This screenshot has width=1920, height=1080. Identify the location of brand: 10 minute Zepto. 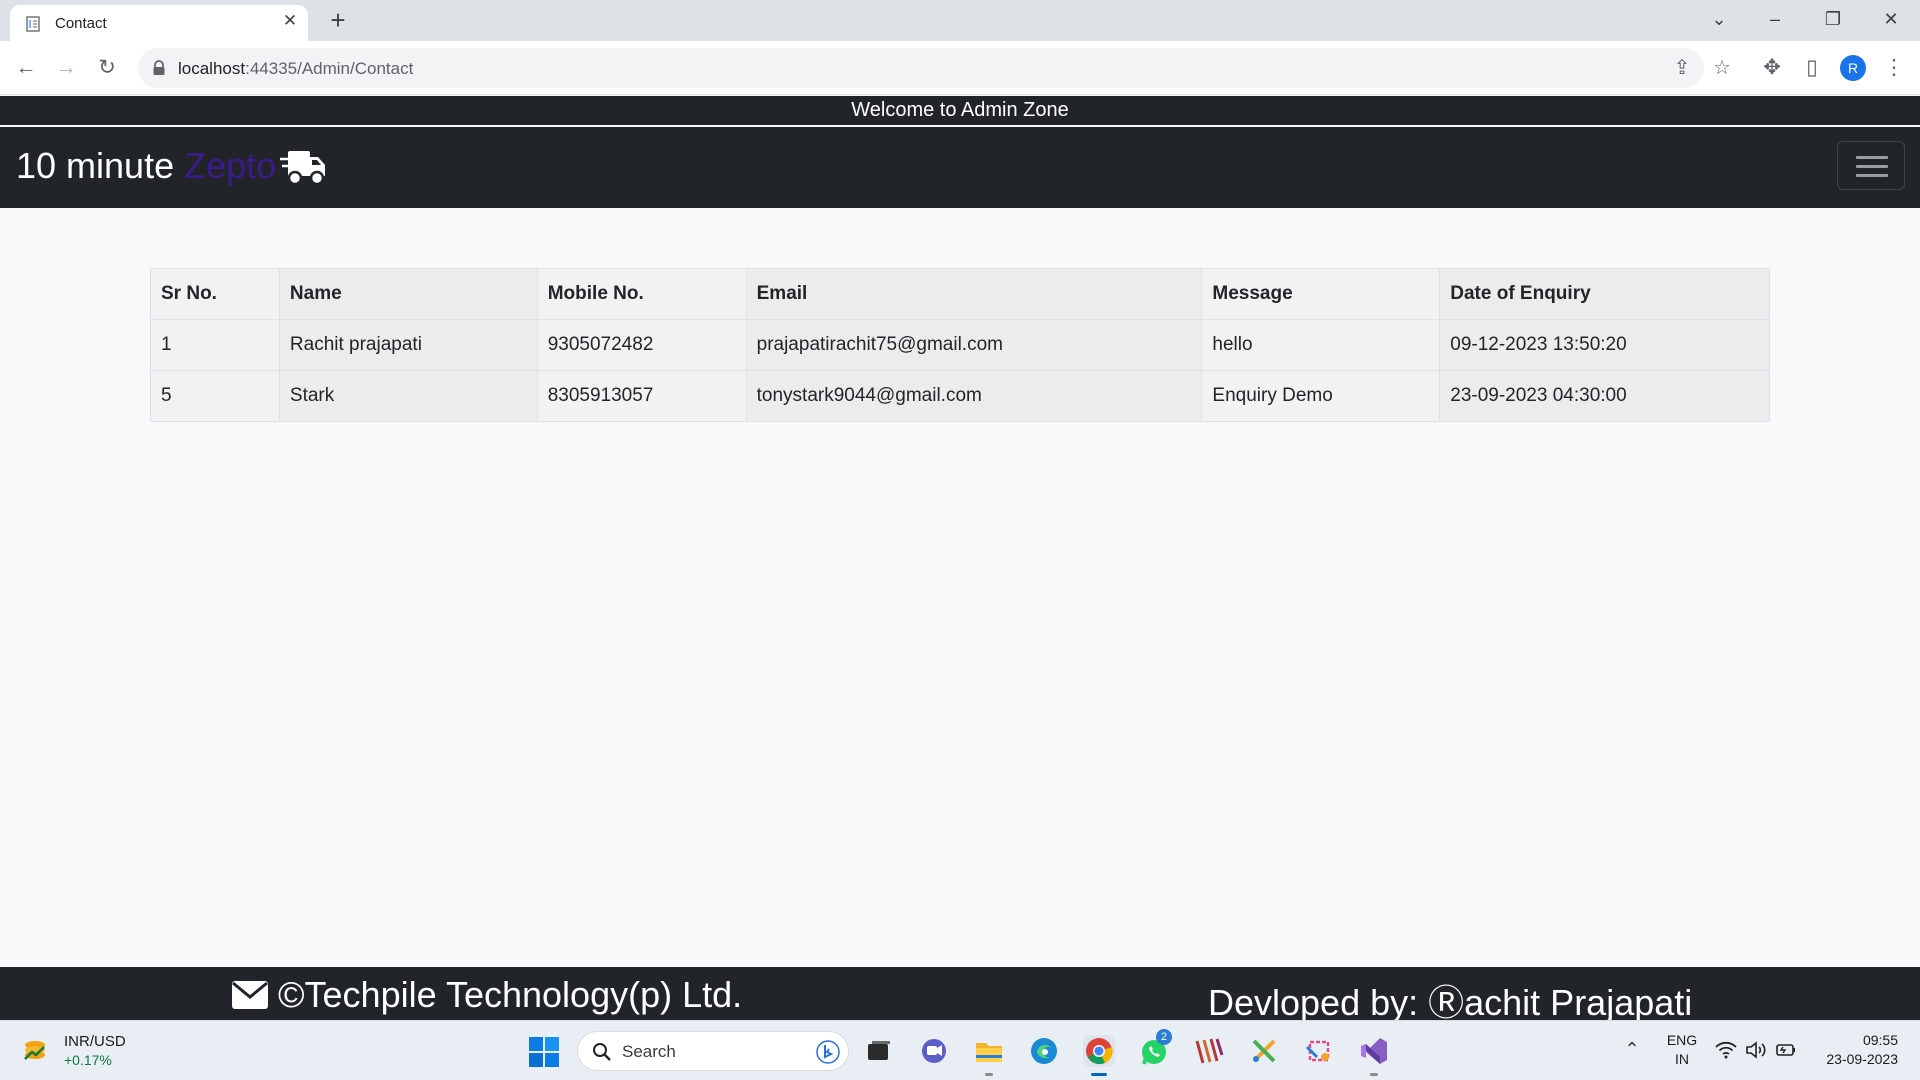
(146, 166).